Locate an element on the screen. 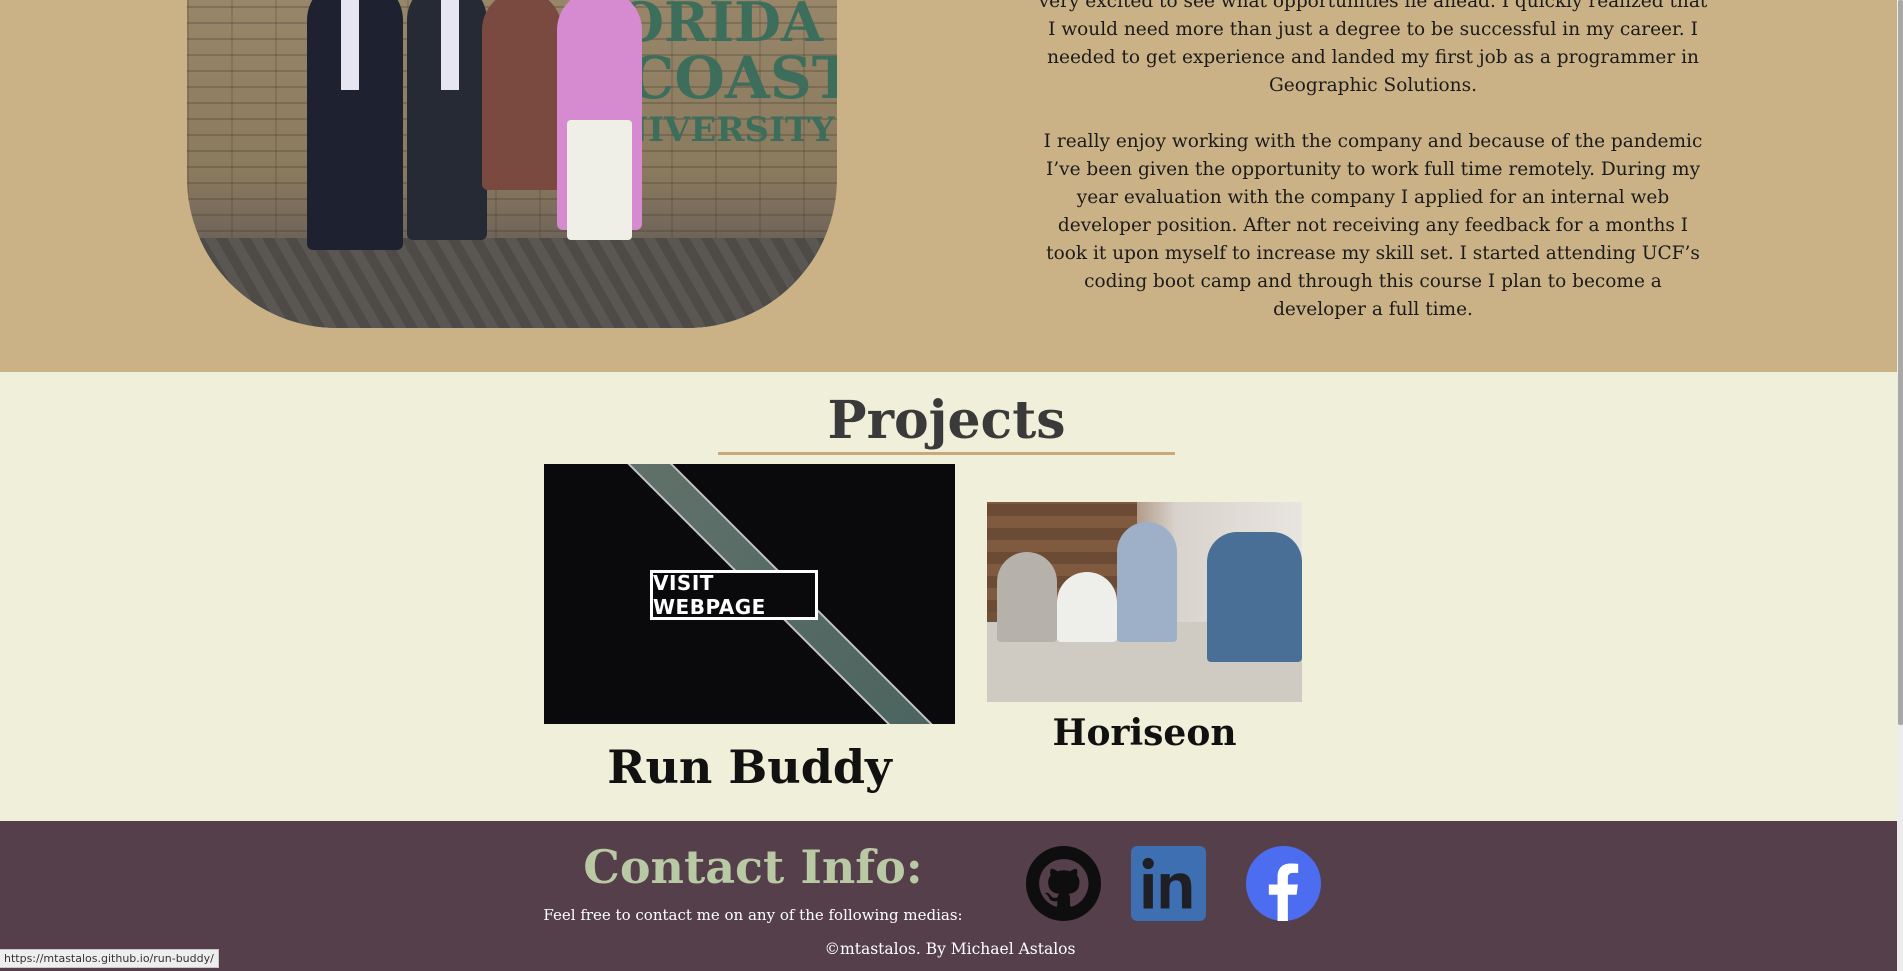 The width and height of the screenshot is (1903, 971). sign-line-3: NIVERSITY is located at coordinates (726, 130).